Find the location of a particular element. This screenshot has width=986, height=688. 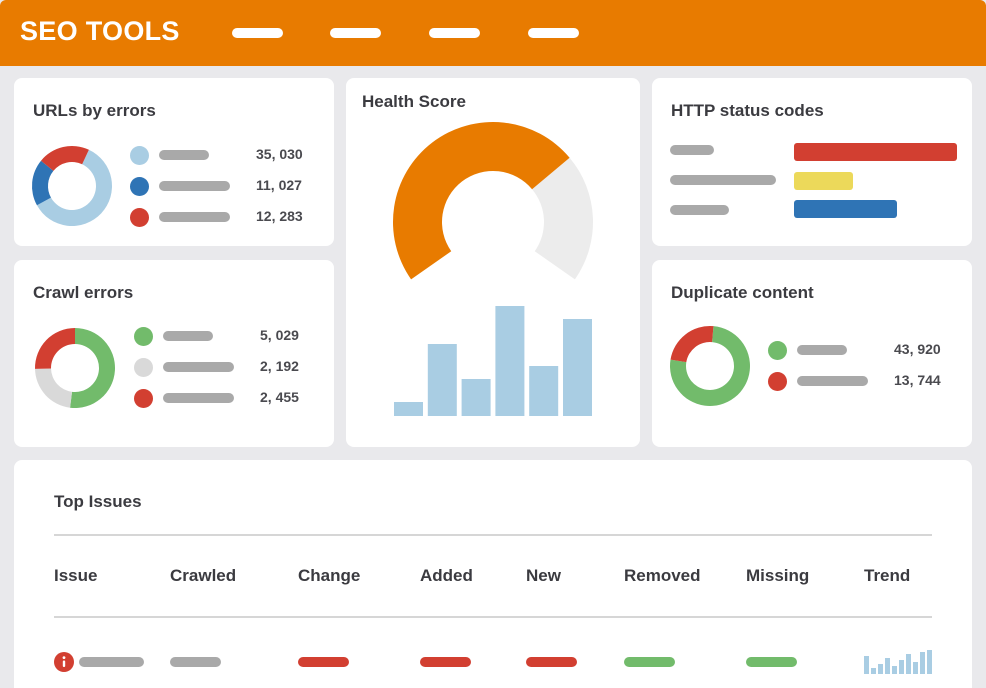

column-header-new: New is located at coordinates (543, 576).